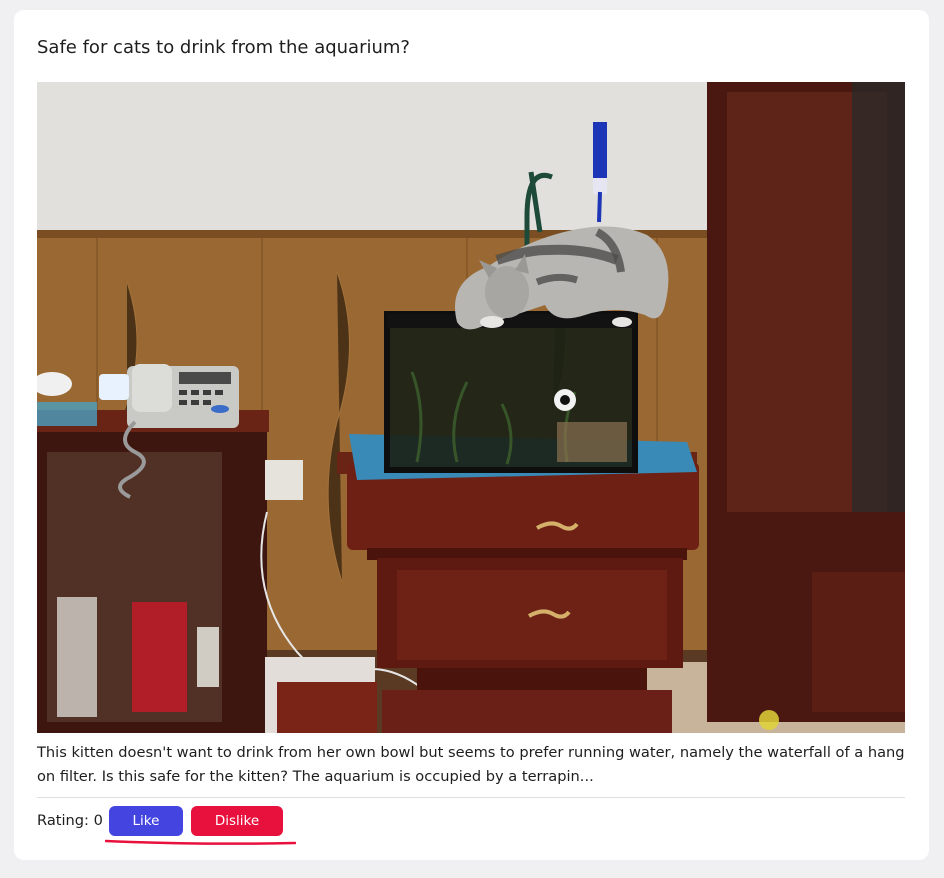  What do you see at coordinates (471, 797) in the screenshot?
I see `divider` at bounding box center [471, 797].